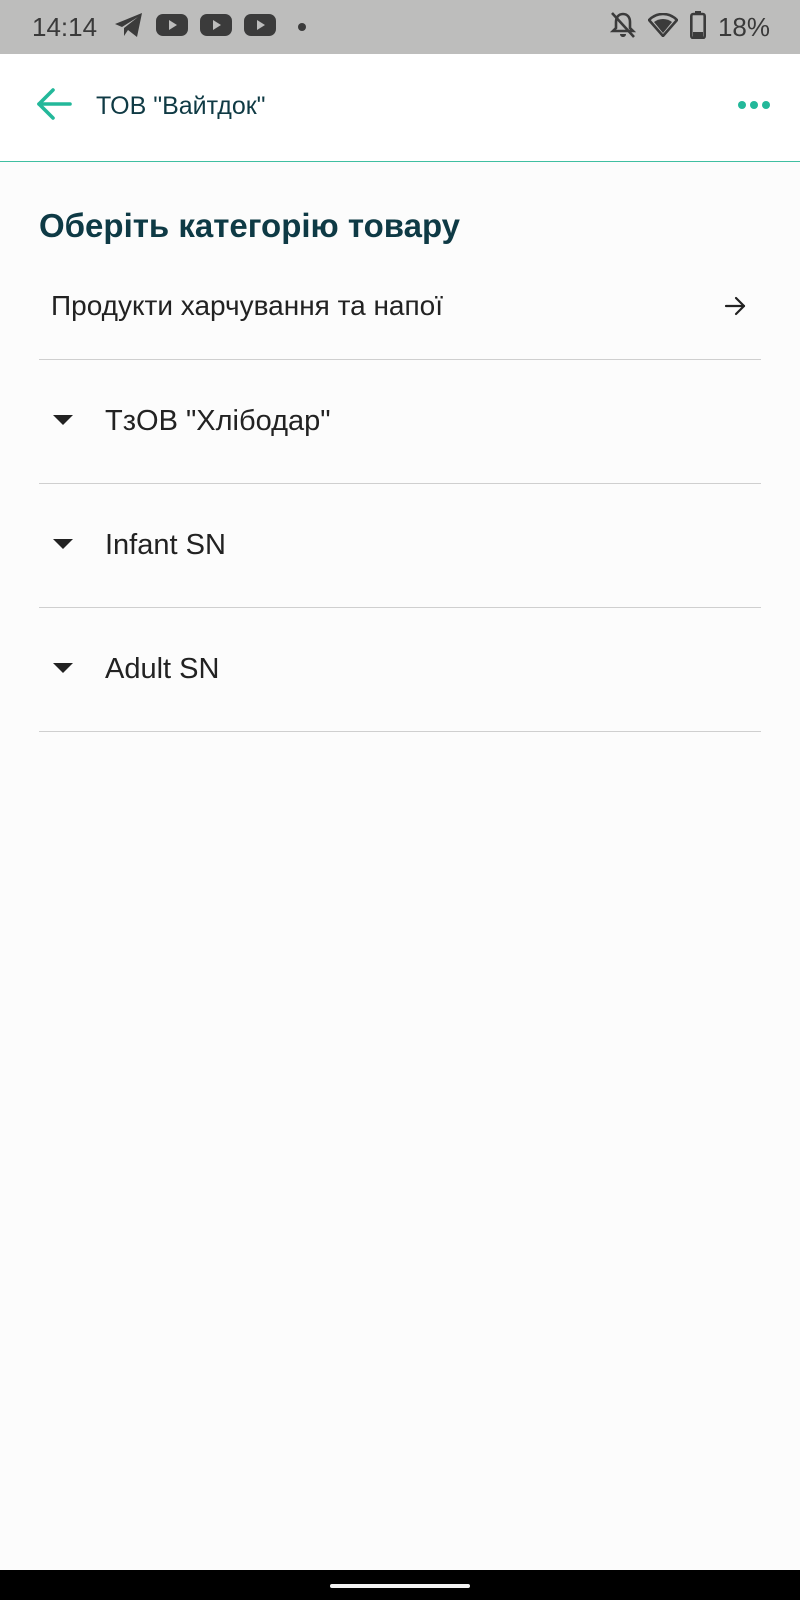  I want to click on telegram-icon, so click(129, 27).